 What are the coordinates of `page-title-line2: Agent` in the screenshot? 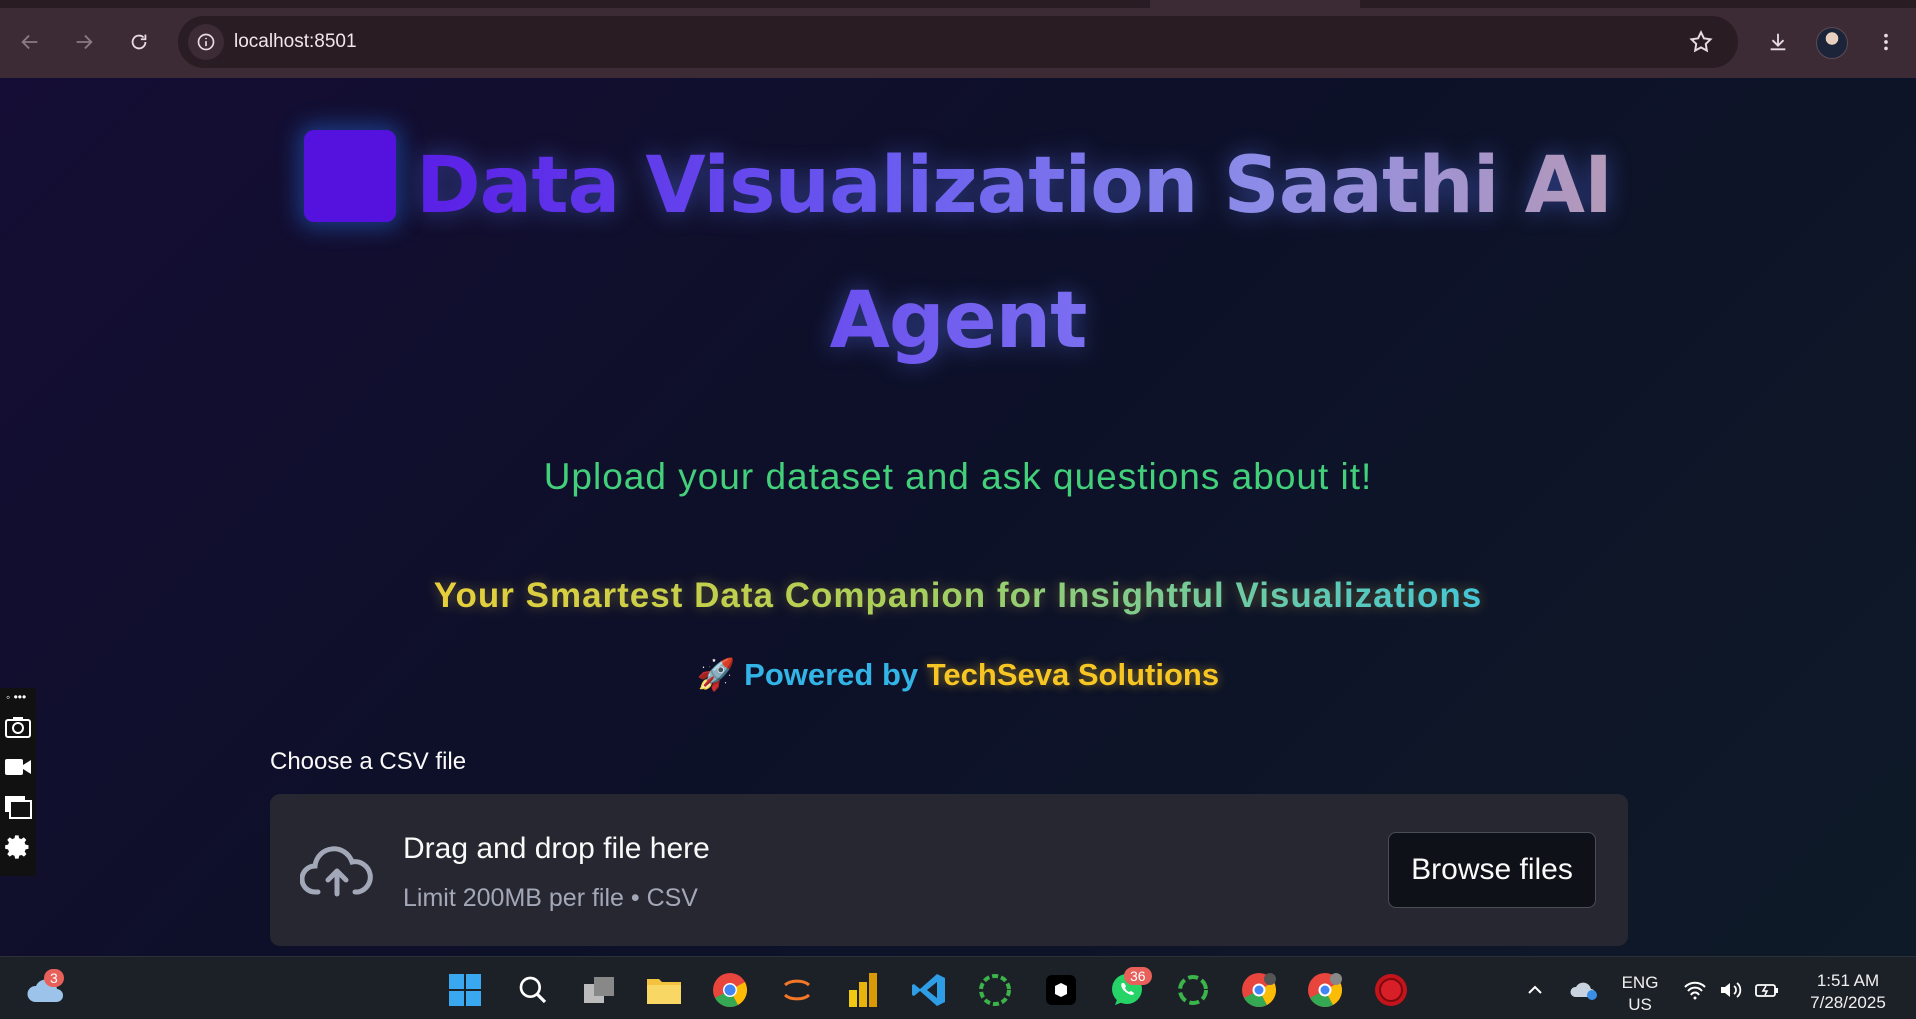 It's located at (958, 321).